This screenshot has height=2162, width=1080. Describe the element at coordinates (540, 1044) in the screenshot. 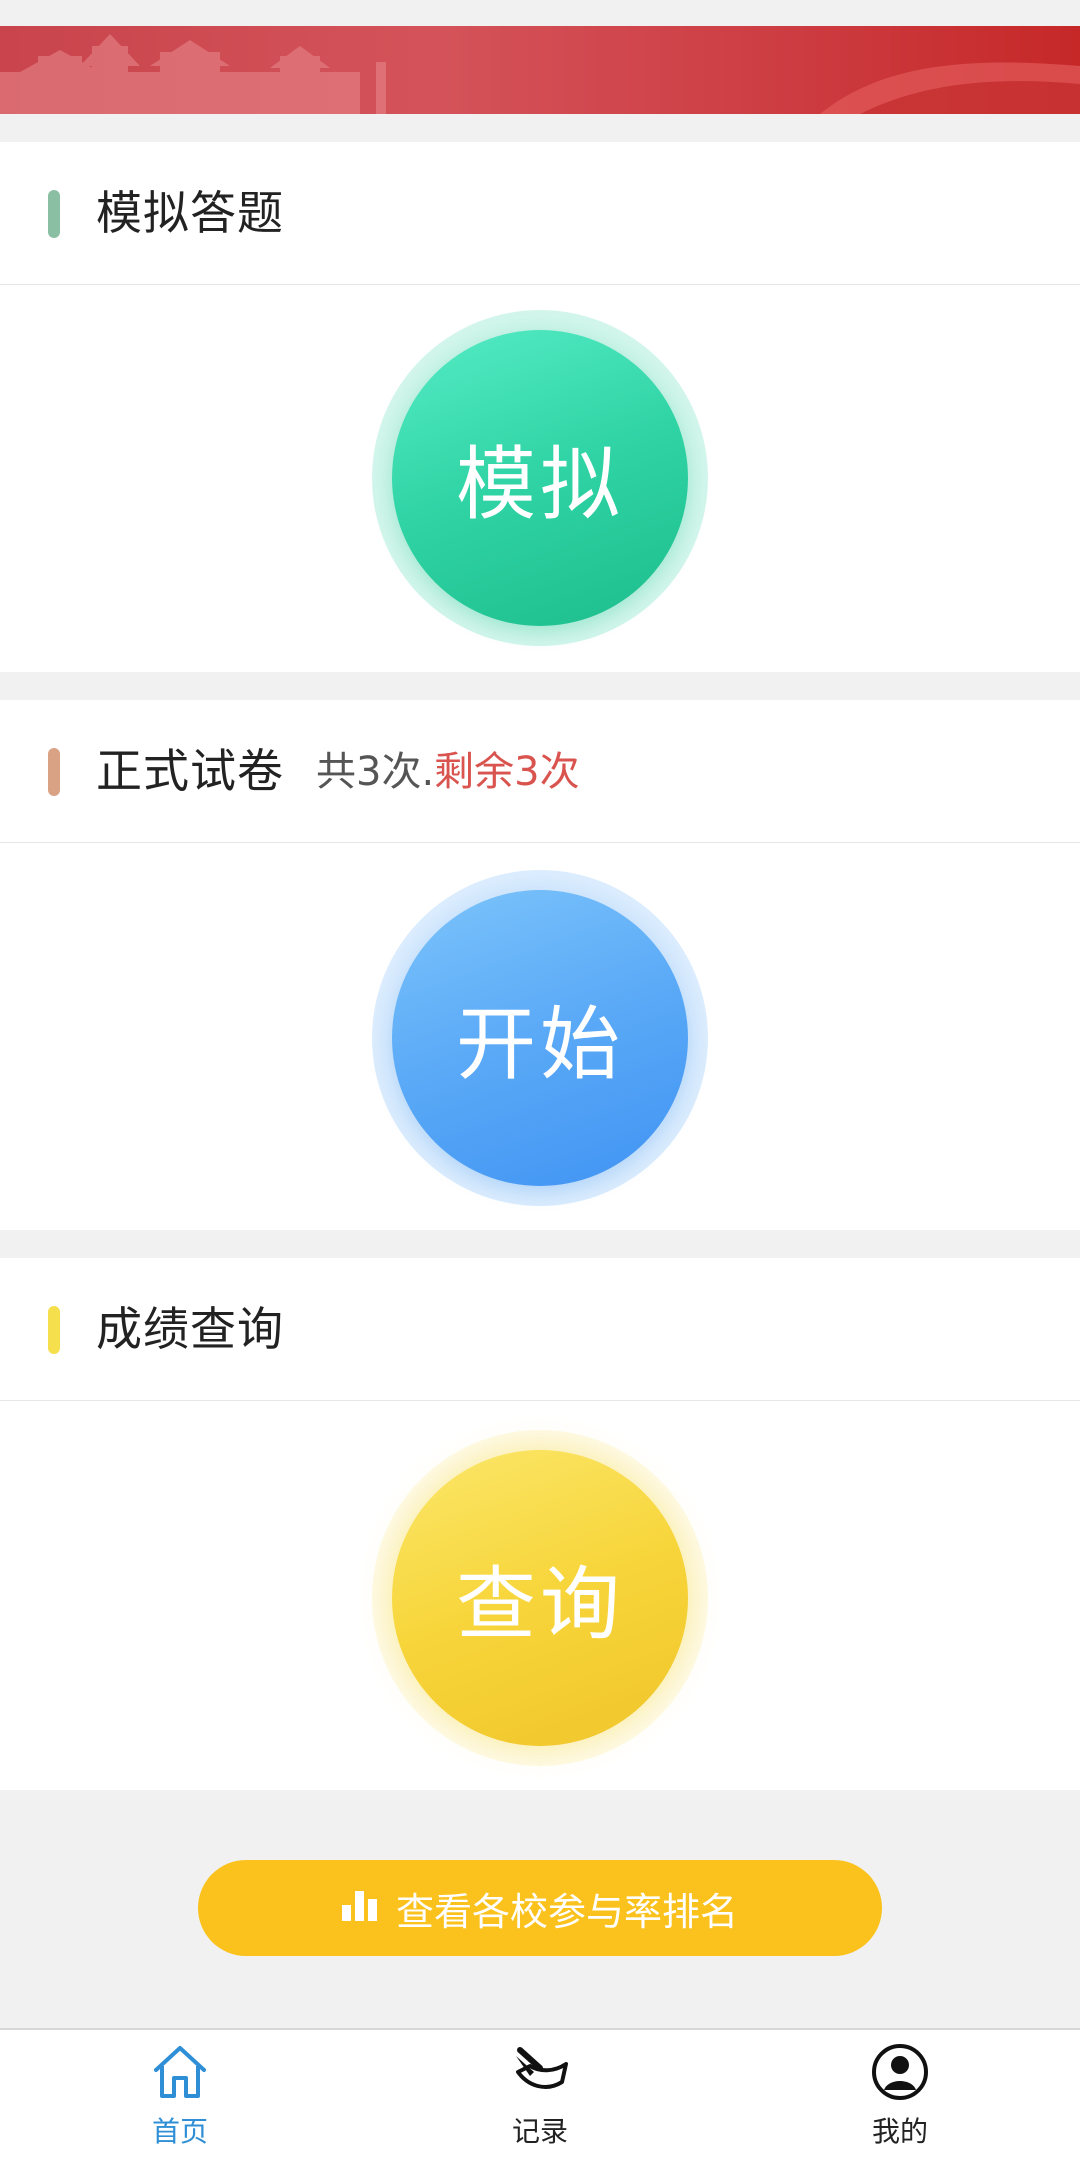

I see `start-button-label: 开始` at that location.